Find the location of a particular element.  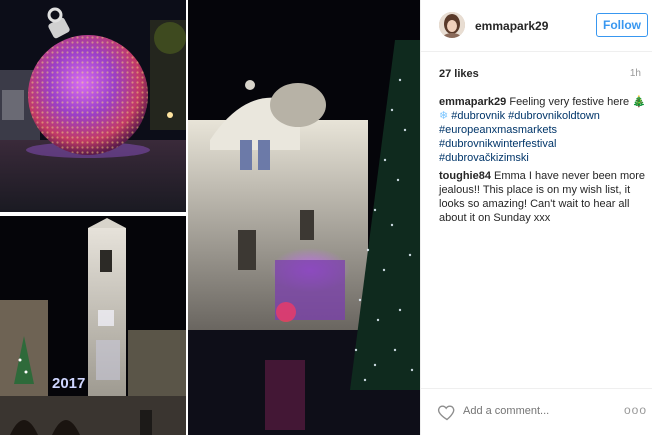

hashtag-link: #dubrovnikwinterfestival is located at coordinates (497, 144).